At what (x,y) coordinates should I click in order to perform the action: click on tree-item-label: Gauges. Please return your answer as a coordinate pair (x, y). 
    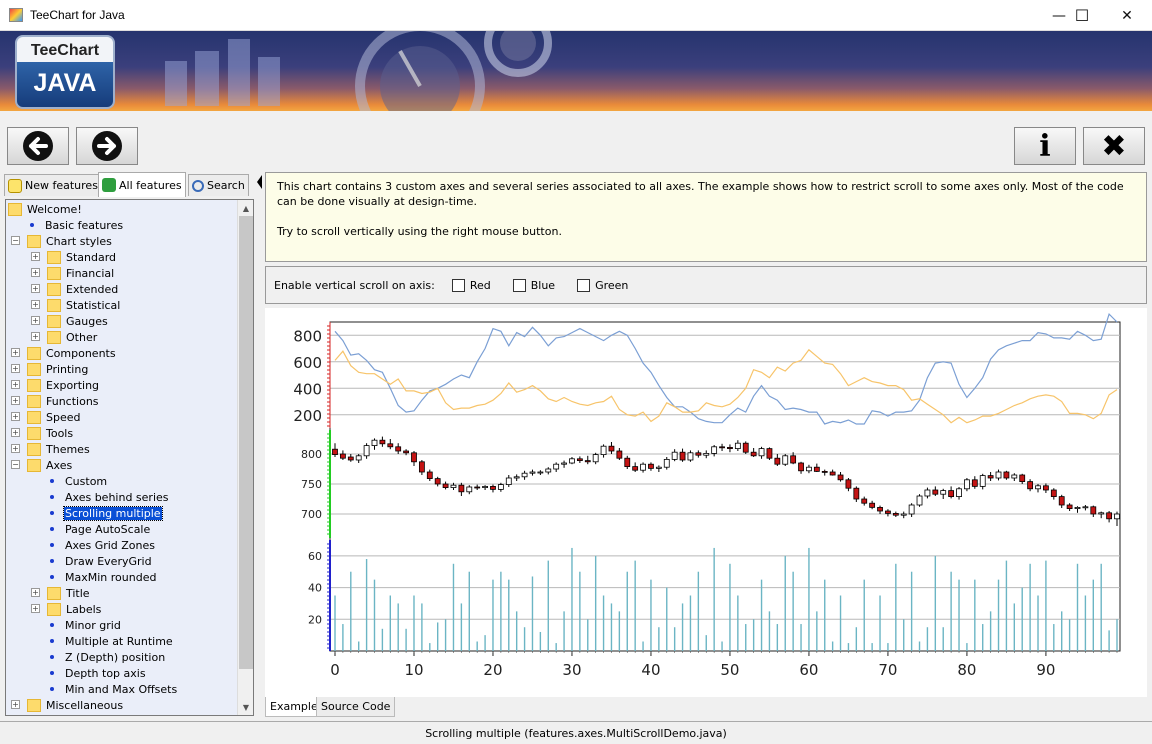
    Looking at the image, I should click on (87, 321).